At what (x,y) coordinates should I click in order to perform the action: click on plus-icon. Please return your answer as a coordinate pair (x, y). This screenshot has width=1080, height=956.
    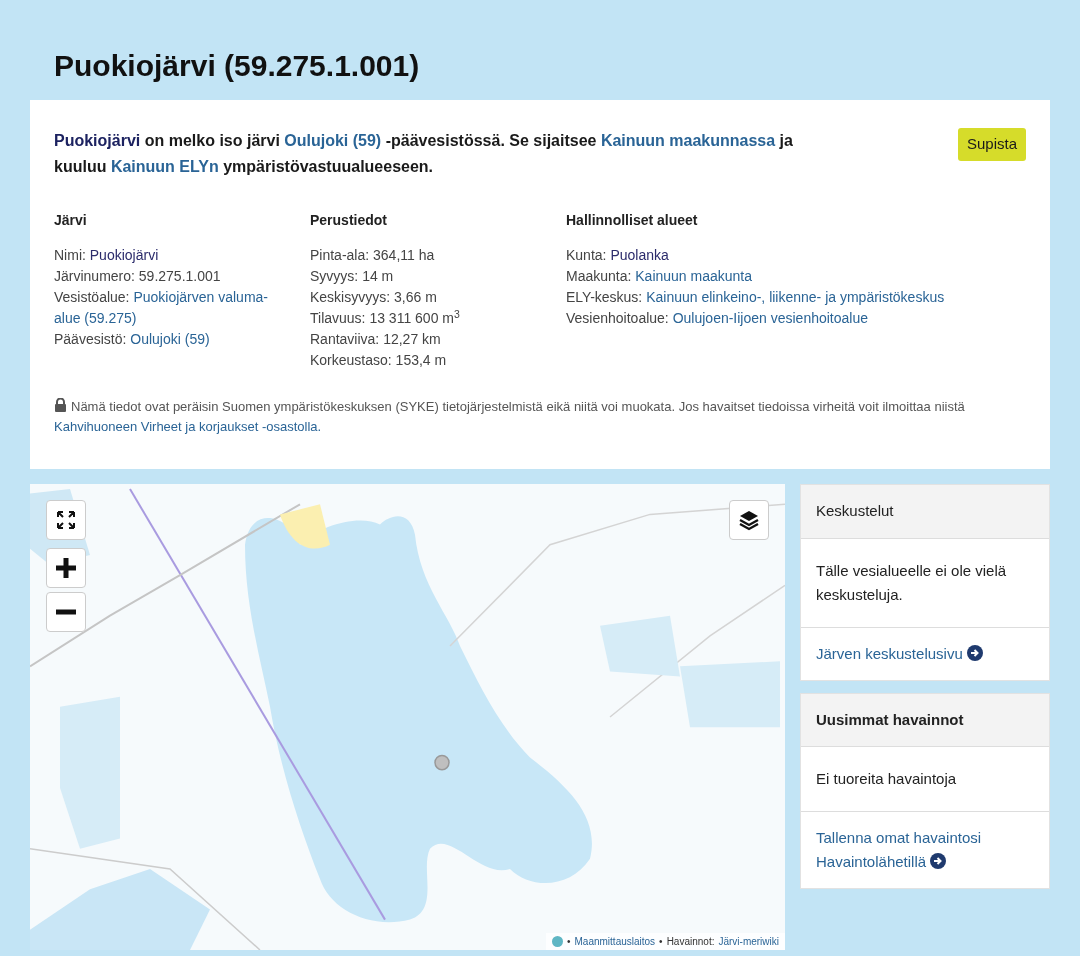
    Looking at the image, I should click on (66, 568).